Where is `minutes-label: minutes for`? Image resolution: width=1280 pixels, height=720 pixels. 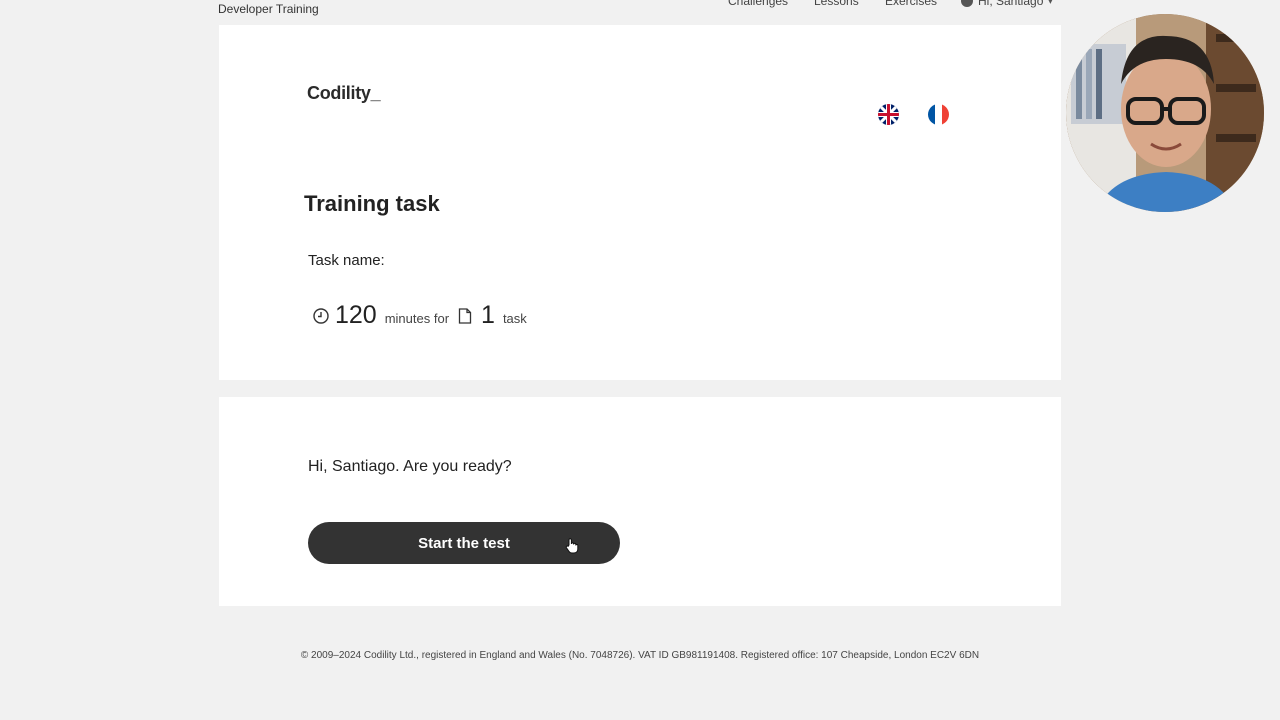 minutes-label: minutes for is located at coordinates (417, 318).